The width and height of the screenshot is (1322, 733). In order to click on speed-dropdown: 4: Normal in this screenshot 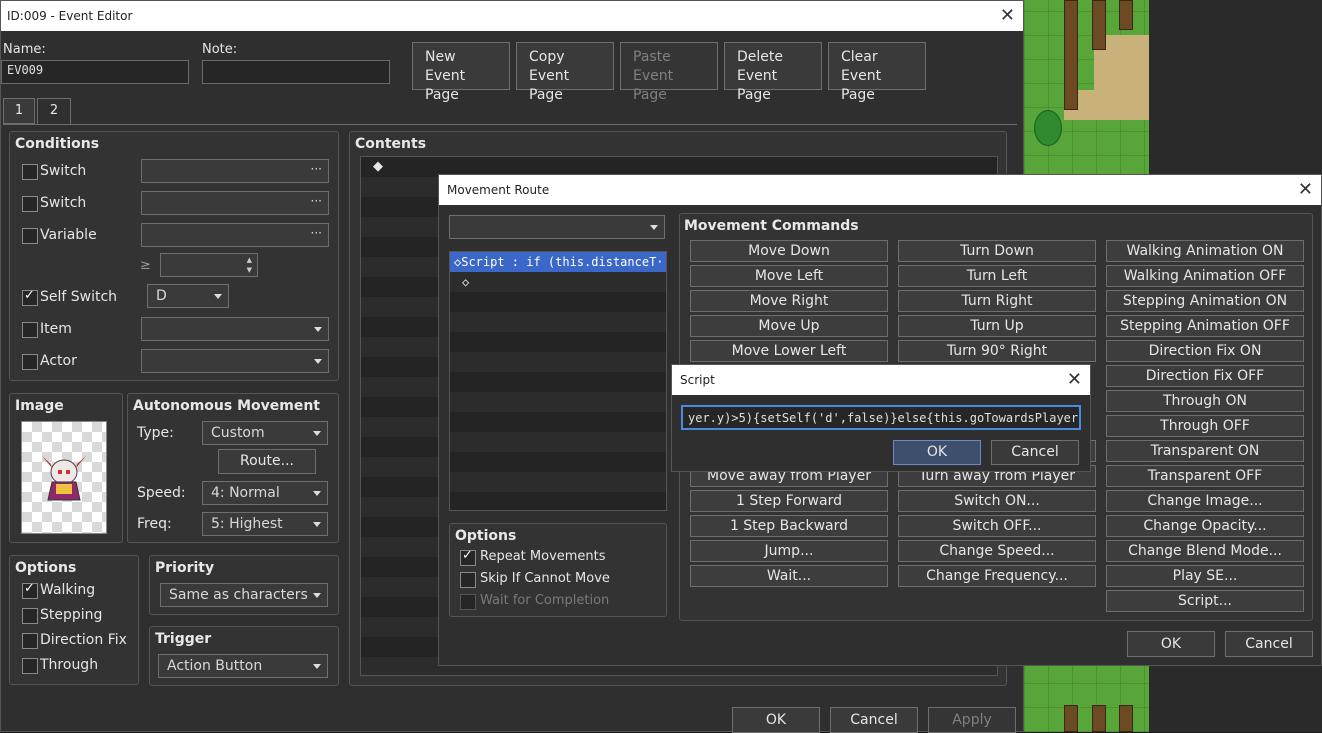, I will do `click(265, 493)`.